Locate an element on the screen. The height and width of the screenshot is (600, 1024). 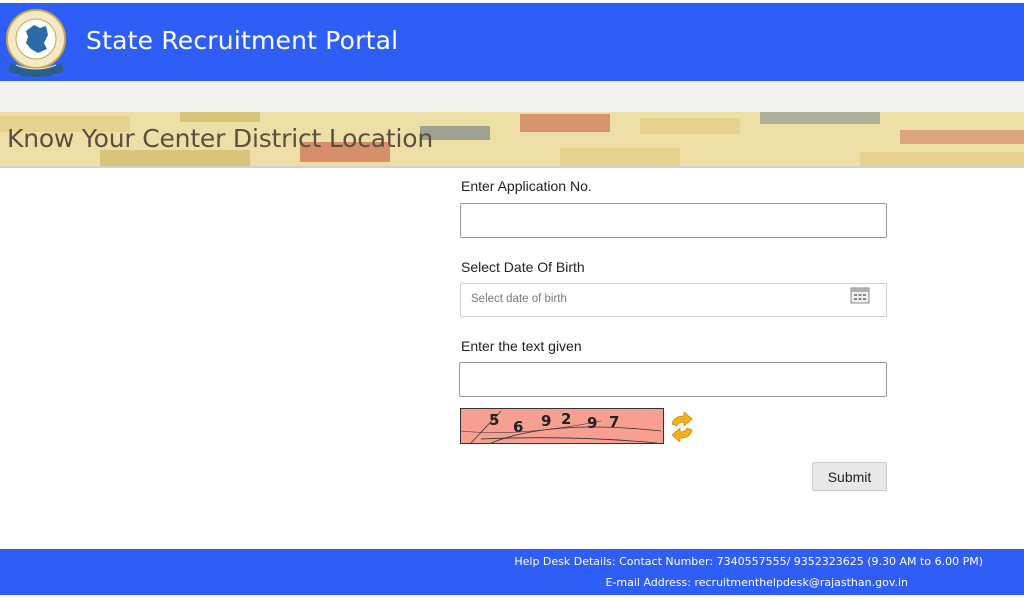
captcha-digit: 6 is located at coordinates (518, 427).